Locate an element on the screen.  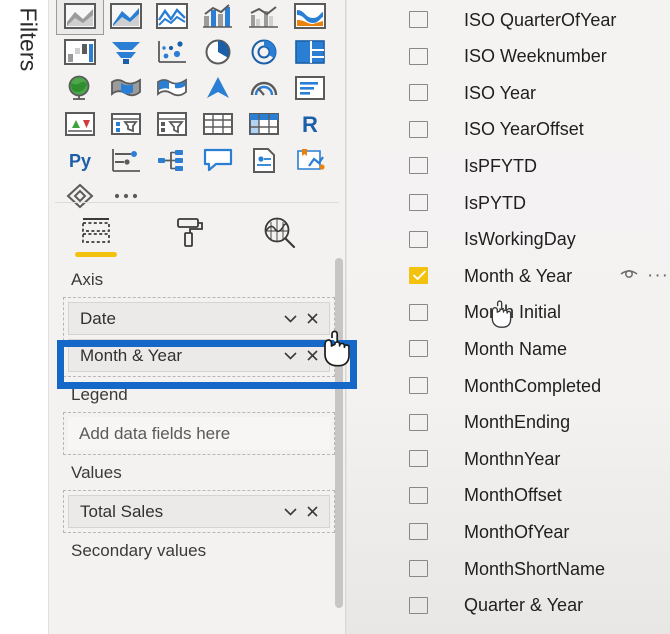
field-list-item-label: Month Name is located at coordinates (516, 348).